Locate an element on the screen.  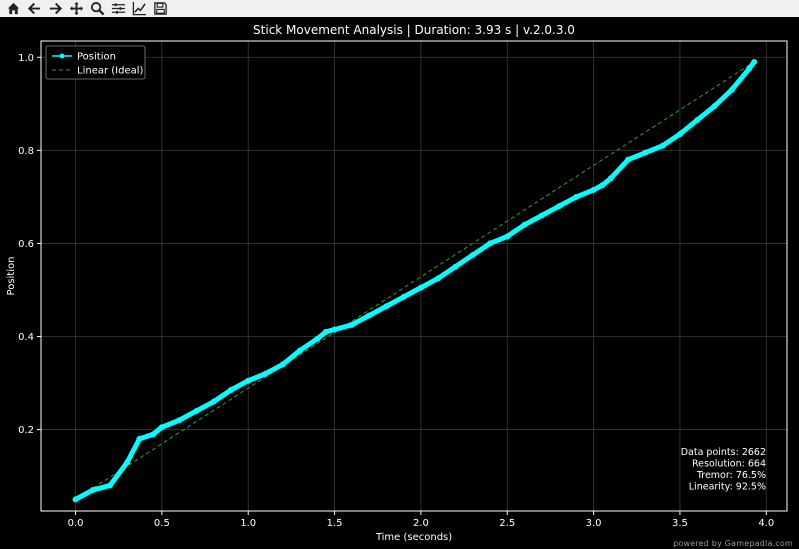
configure-subplots-icon is located at coordinates (118, 8).